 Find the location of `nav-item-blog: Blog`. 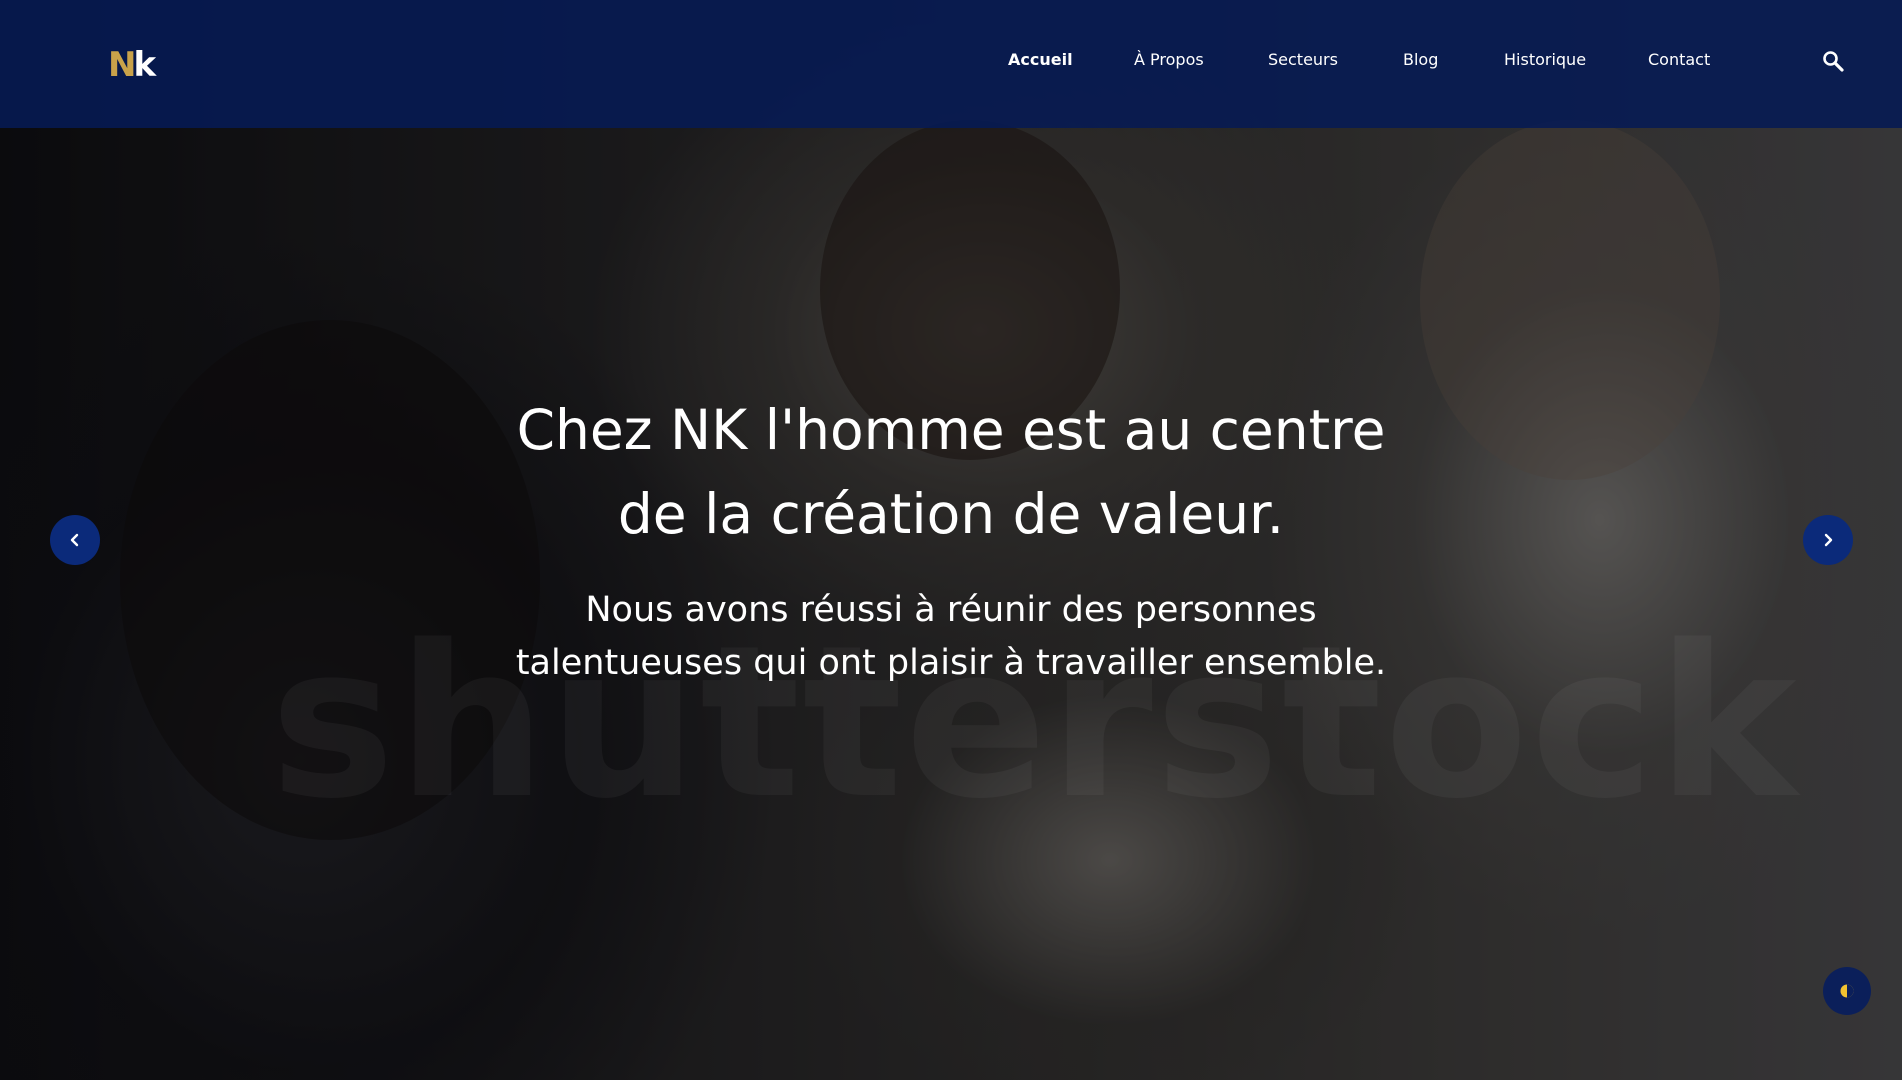

nav-item-blog: Blog is located at coordinates (1420, 59).